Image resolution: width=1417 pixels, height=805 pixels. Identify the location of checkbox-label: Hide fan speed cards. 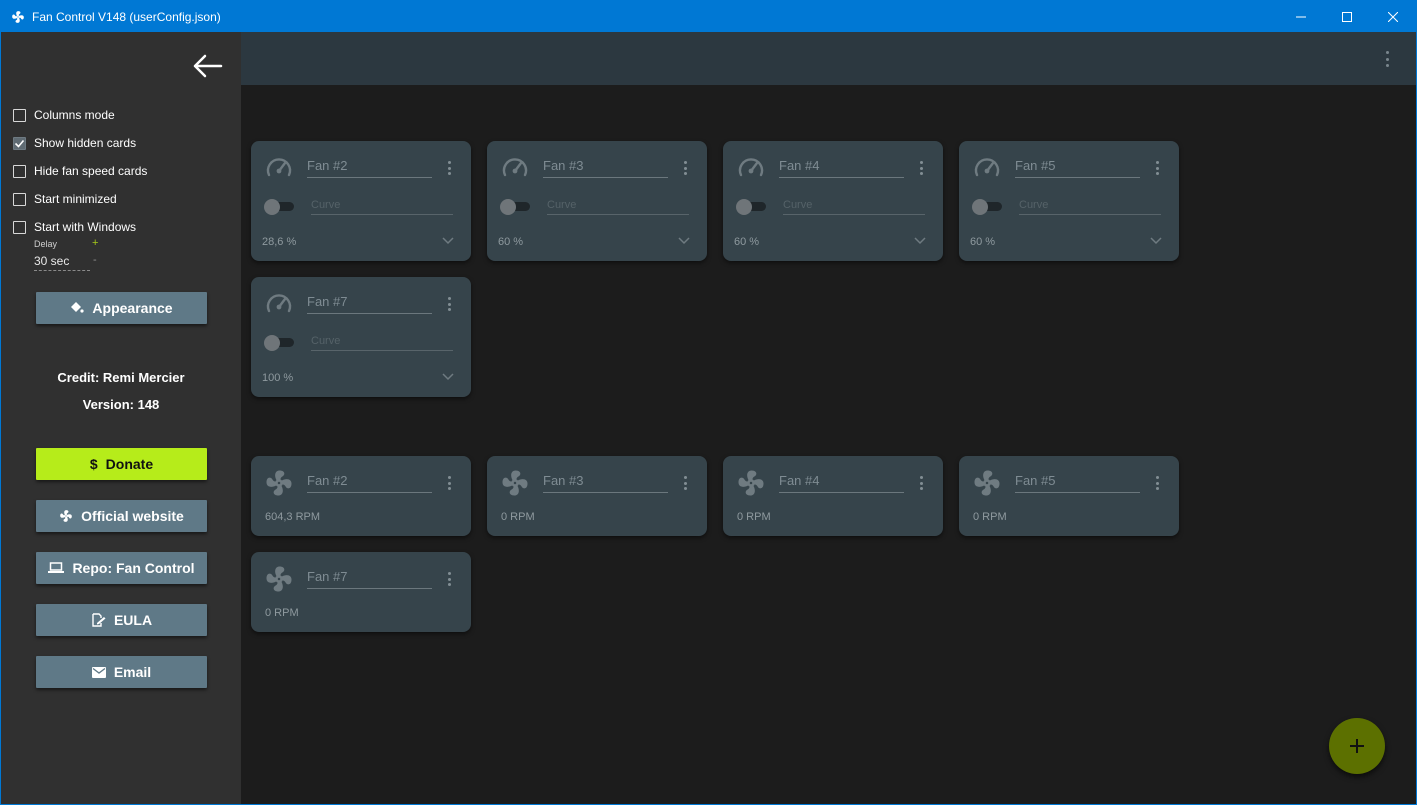
(91, 171).